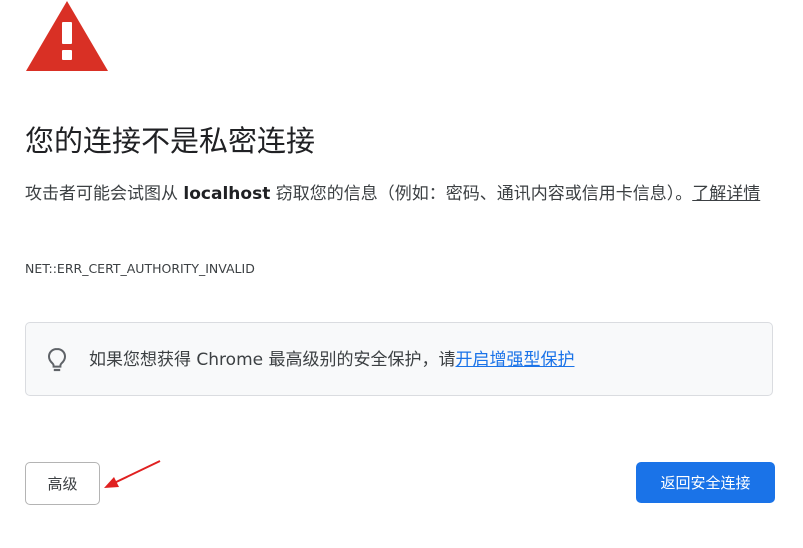 Image resolution: width=803 pixels, height=548 pixels. Describe the element at coordinates (67, 36) in the screenshot. I see `warning-icon` at that location.